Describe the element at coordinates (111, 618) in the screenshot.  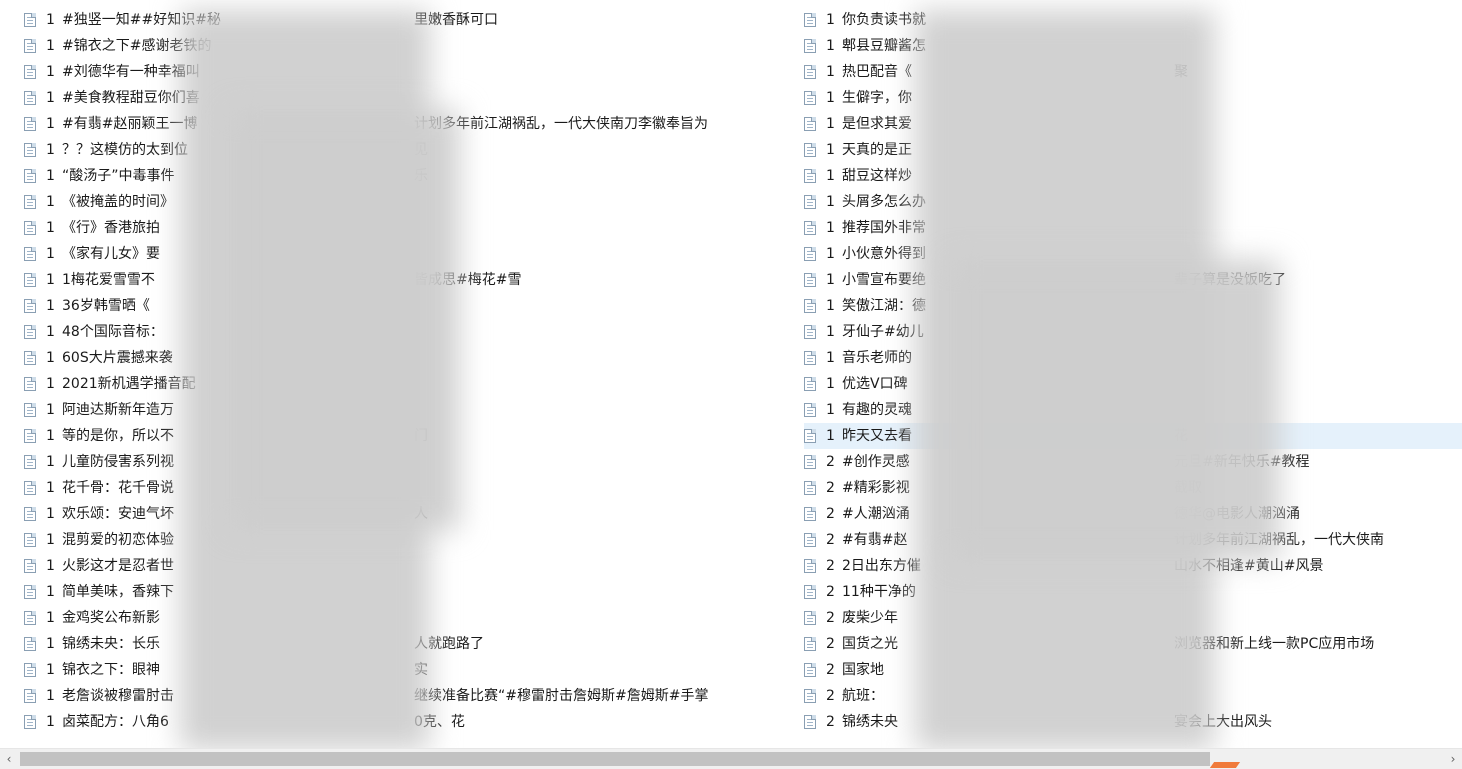
I see `item-title: 金鸡奖公布新影` at that location.